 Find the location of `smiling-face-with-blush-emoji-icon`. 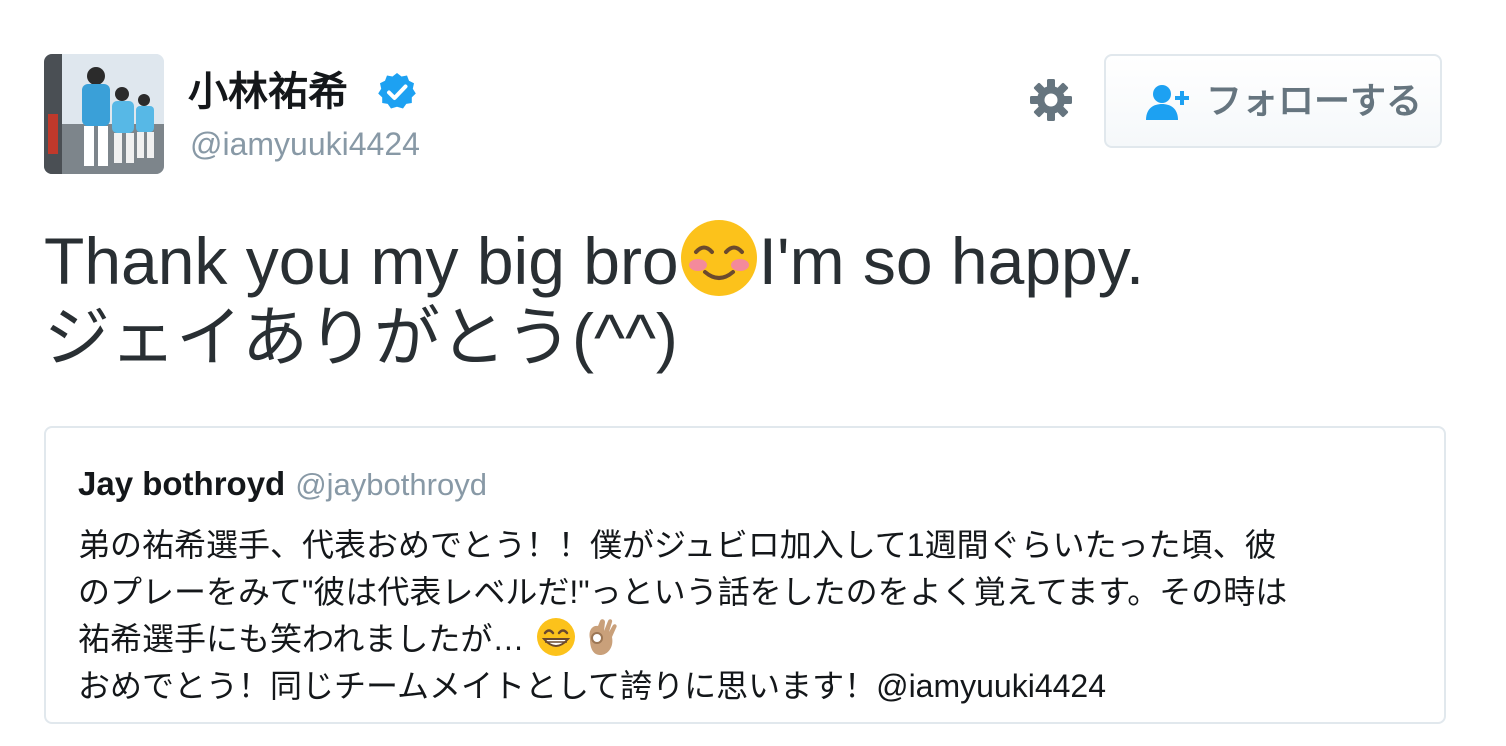

smiling-face-with-blush-emoji-icon is located at coordinates (718, 258).